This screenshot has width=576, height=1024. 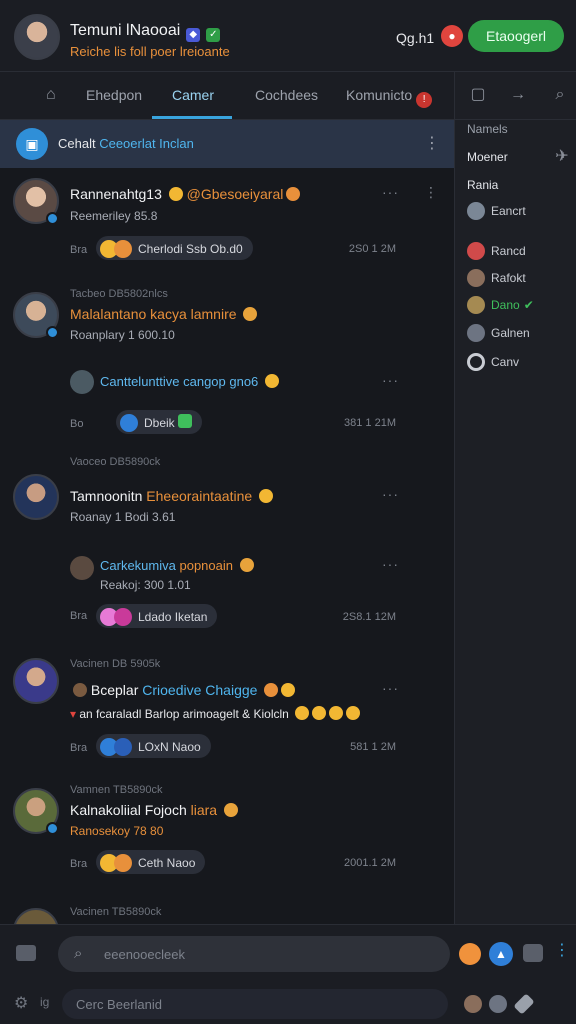 What do you see at coordinates (255, 1004) in the screenshot?
I see `secondary-input: Cerc Beerlanid` at bounding box center [255, 1004].